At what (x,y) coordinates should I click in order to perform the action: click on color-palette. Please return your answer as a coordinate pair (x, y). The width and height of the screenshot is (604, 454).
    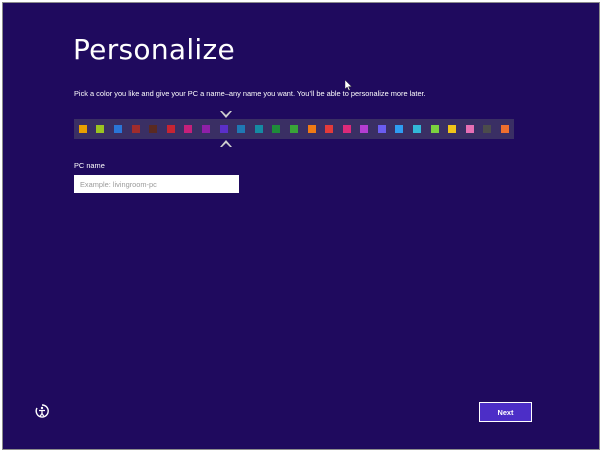
    Looking at the image, I should click on (294, 129).